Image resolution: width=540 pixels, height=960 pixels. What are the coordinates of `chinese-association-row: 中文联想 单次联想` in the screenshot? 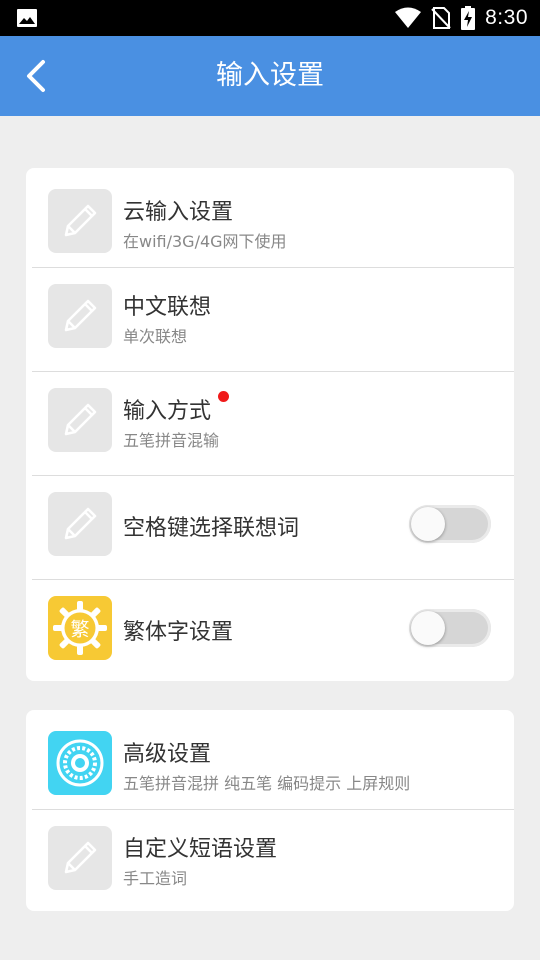 It's located at (270, 320).